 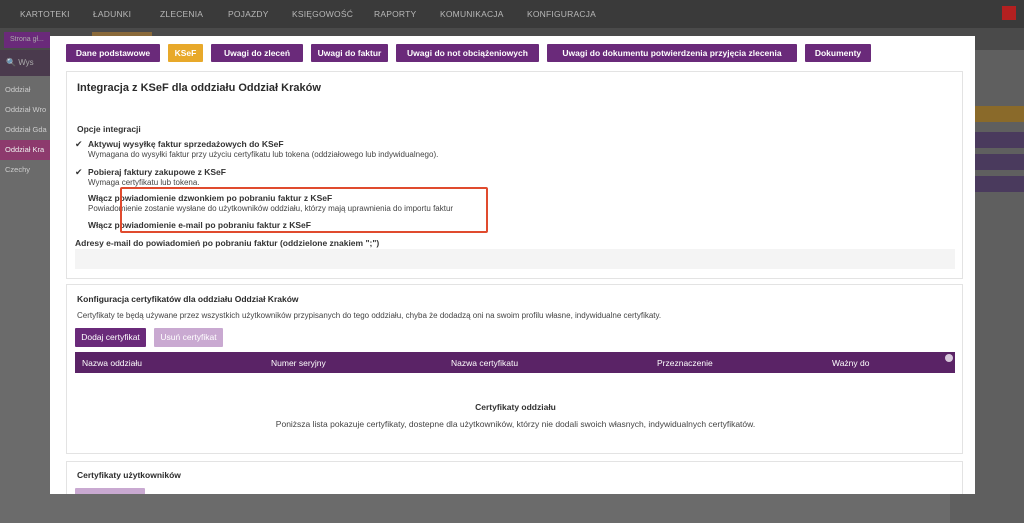 What do you see at coordinates (304, 210) in the screenshot?
I see `highlight-box` at bounding box center [304, 210].